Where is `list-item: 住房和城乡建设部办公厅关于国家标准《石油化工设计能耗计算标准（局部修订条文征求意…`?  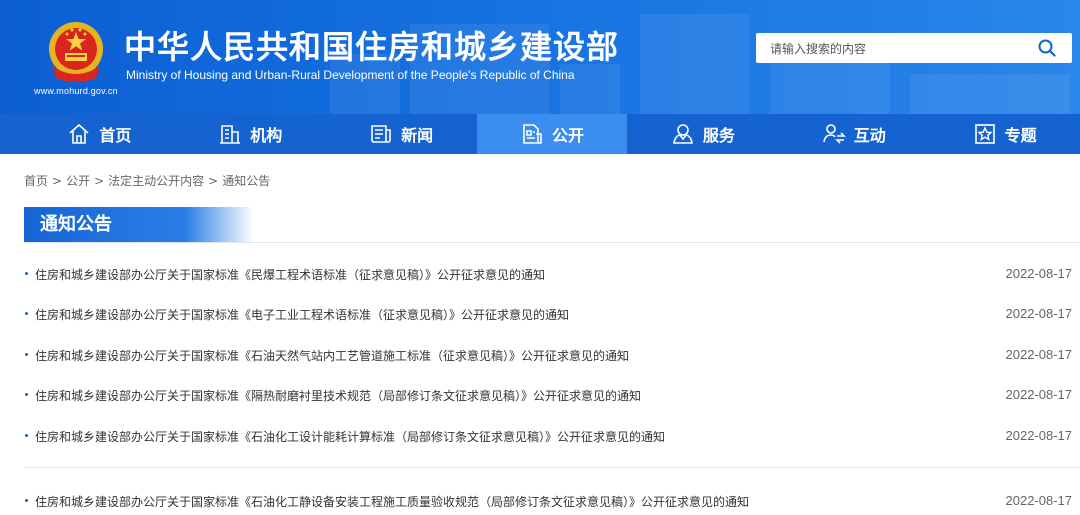 list-item: 住房和城乡建设部办公厅关于国家标准《石油化工设计能耗计算标准（局部修订条文征求意… is located at coordinates (548, 436).